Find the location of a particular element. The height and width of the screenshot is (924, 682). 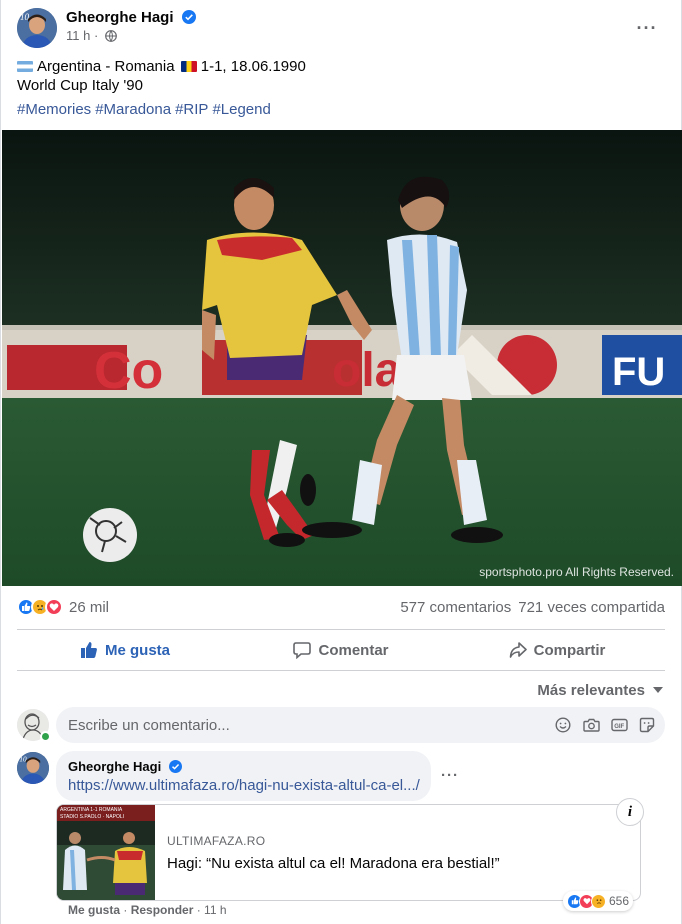

argentina-flag-icon is located at coordinates (25, 66).